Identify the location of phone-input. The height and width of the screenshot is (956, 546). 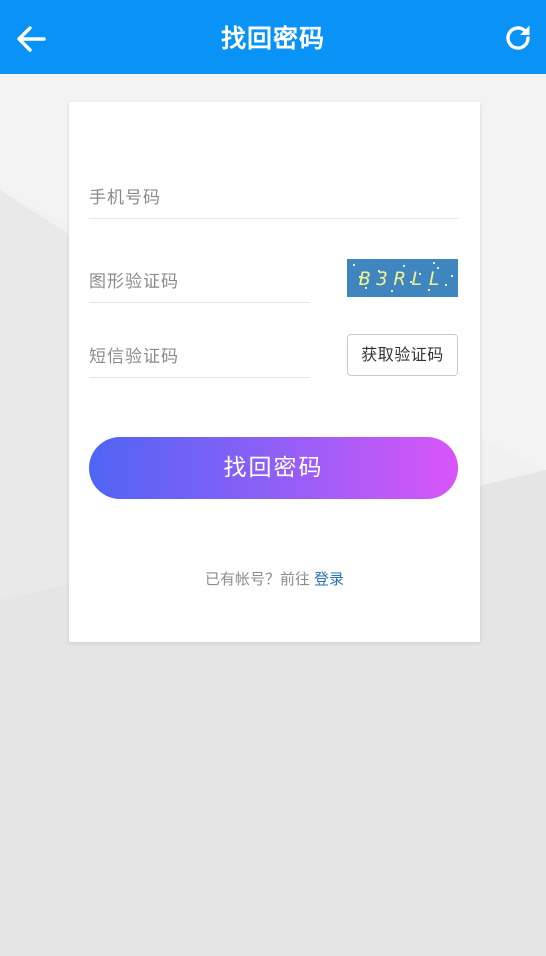
(273, 198).